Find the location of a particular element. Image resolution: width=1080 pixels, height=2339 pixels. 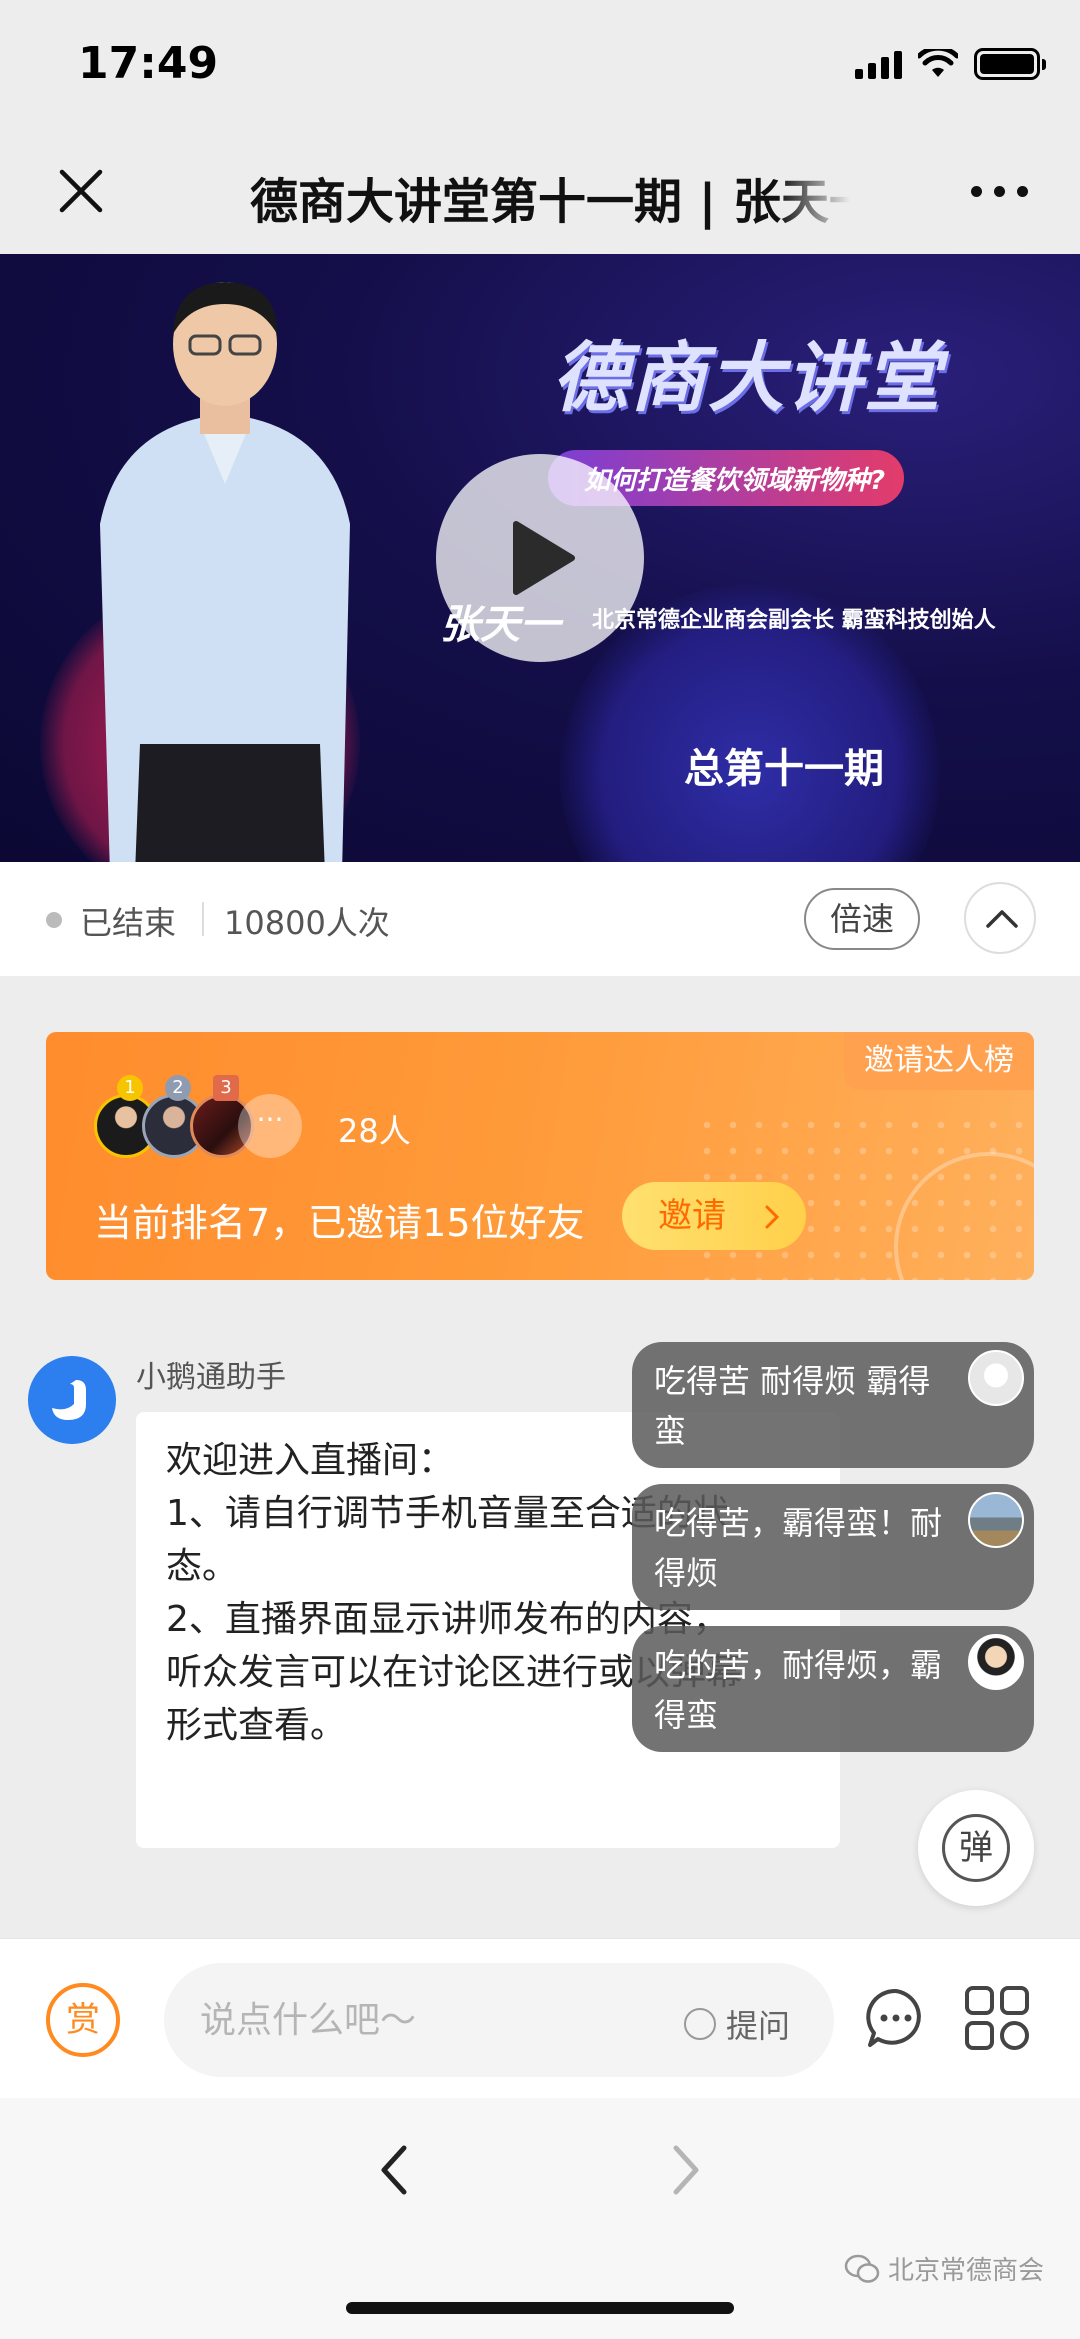

invite-count: 28人 is located at coordinates (374, 1131).